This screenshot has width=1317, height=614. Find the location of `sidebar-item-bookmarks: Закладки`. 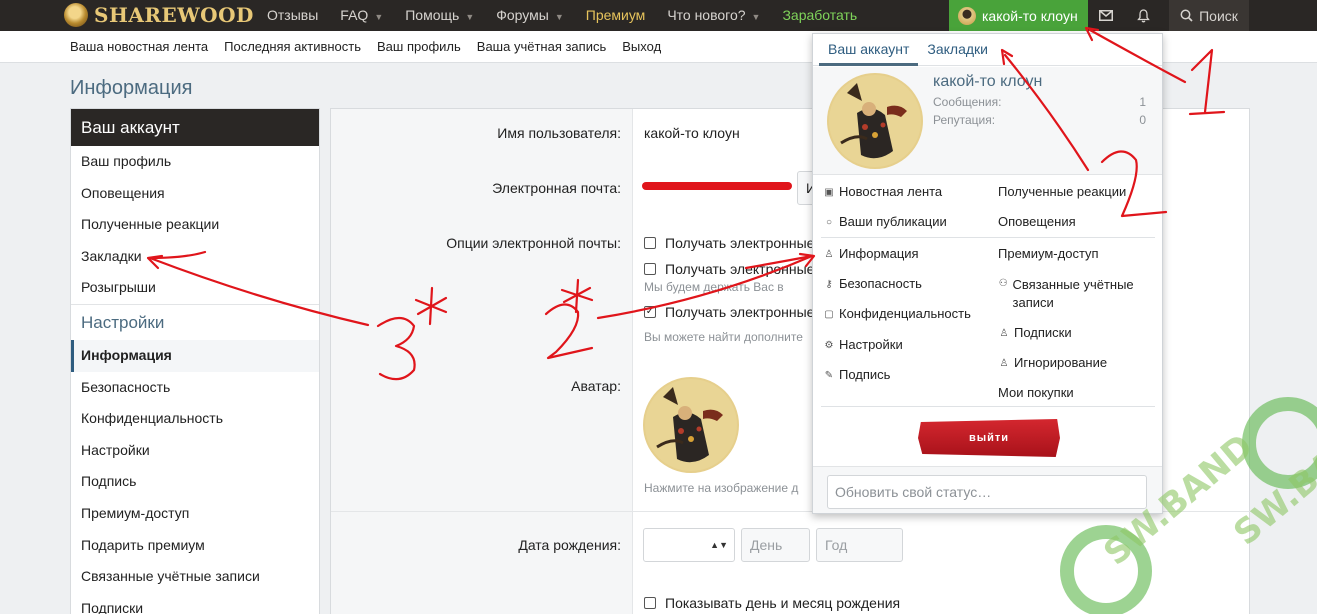

sidebar-item-bookmarks: Закладки is located at coordinates (195, 257).